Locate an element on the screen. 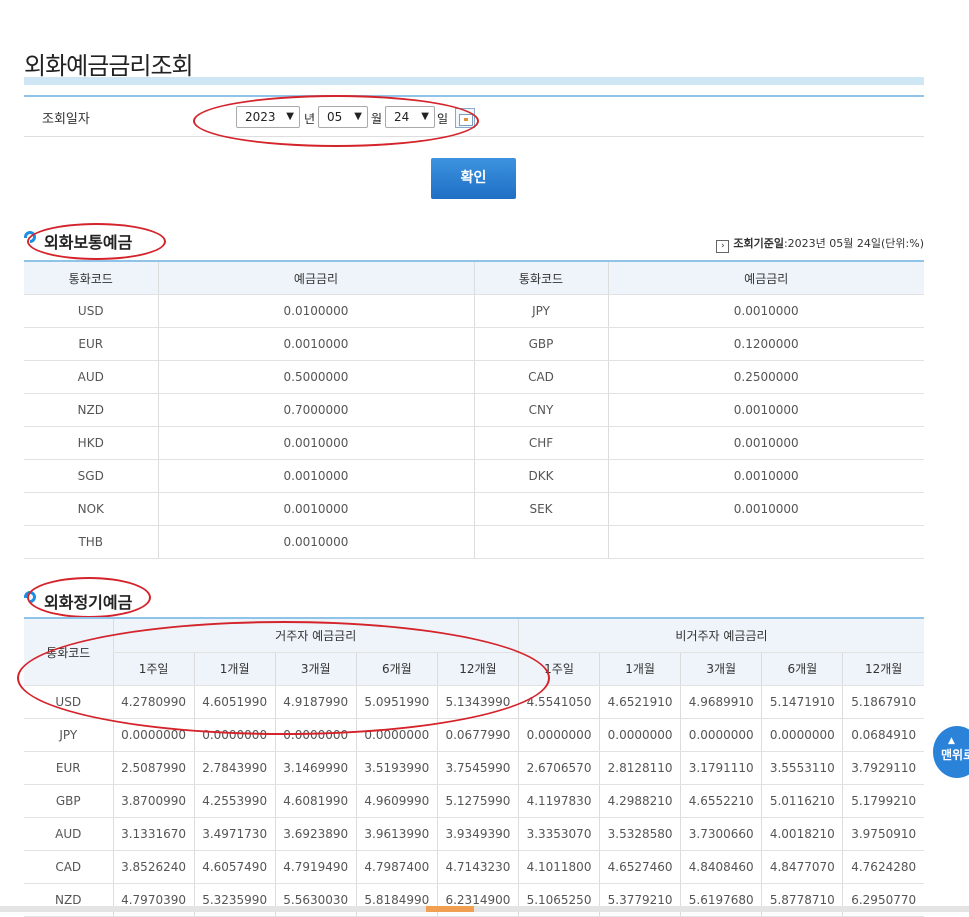 The width and height of the screenshot is (969, 917). header-period: 12개월 is located at coordinates (883, 669).